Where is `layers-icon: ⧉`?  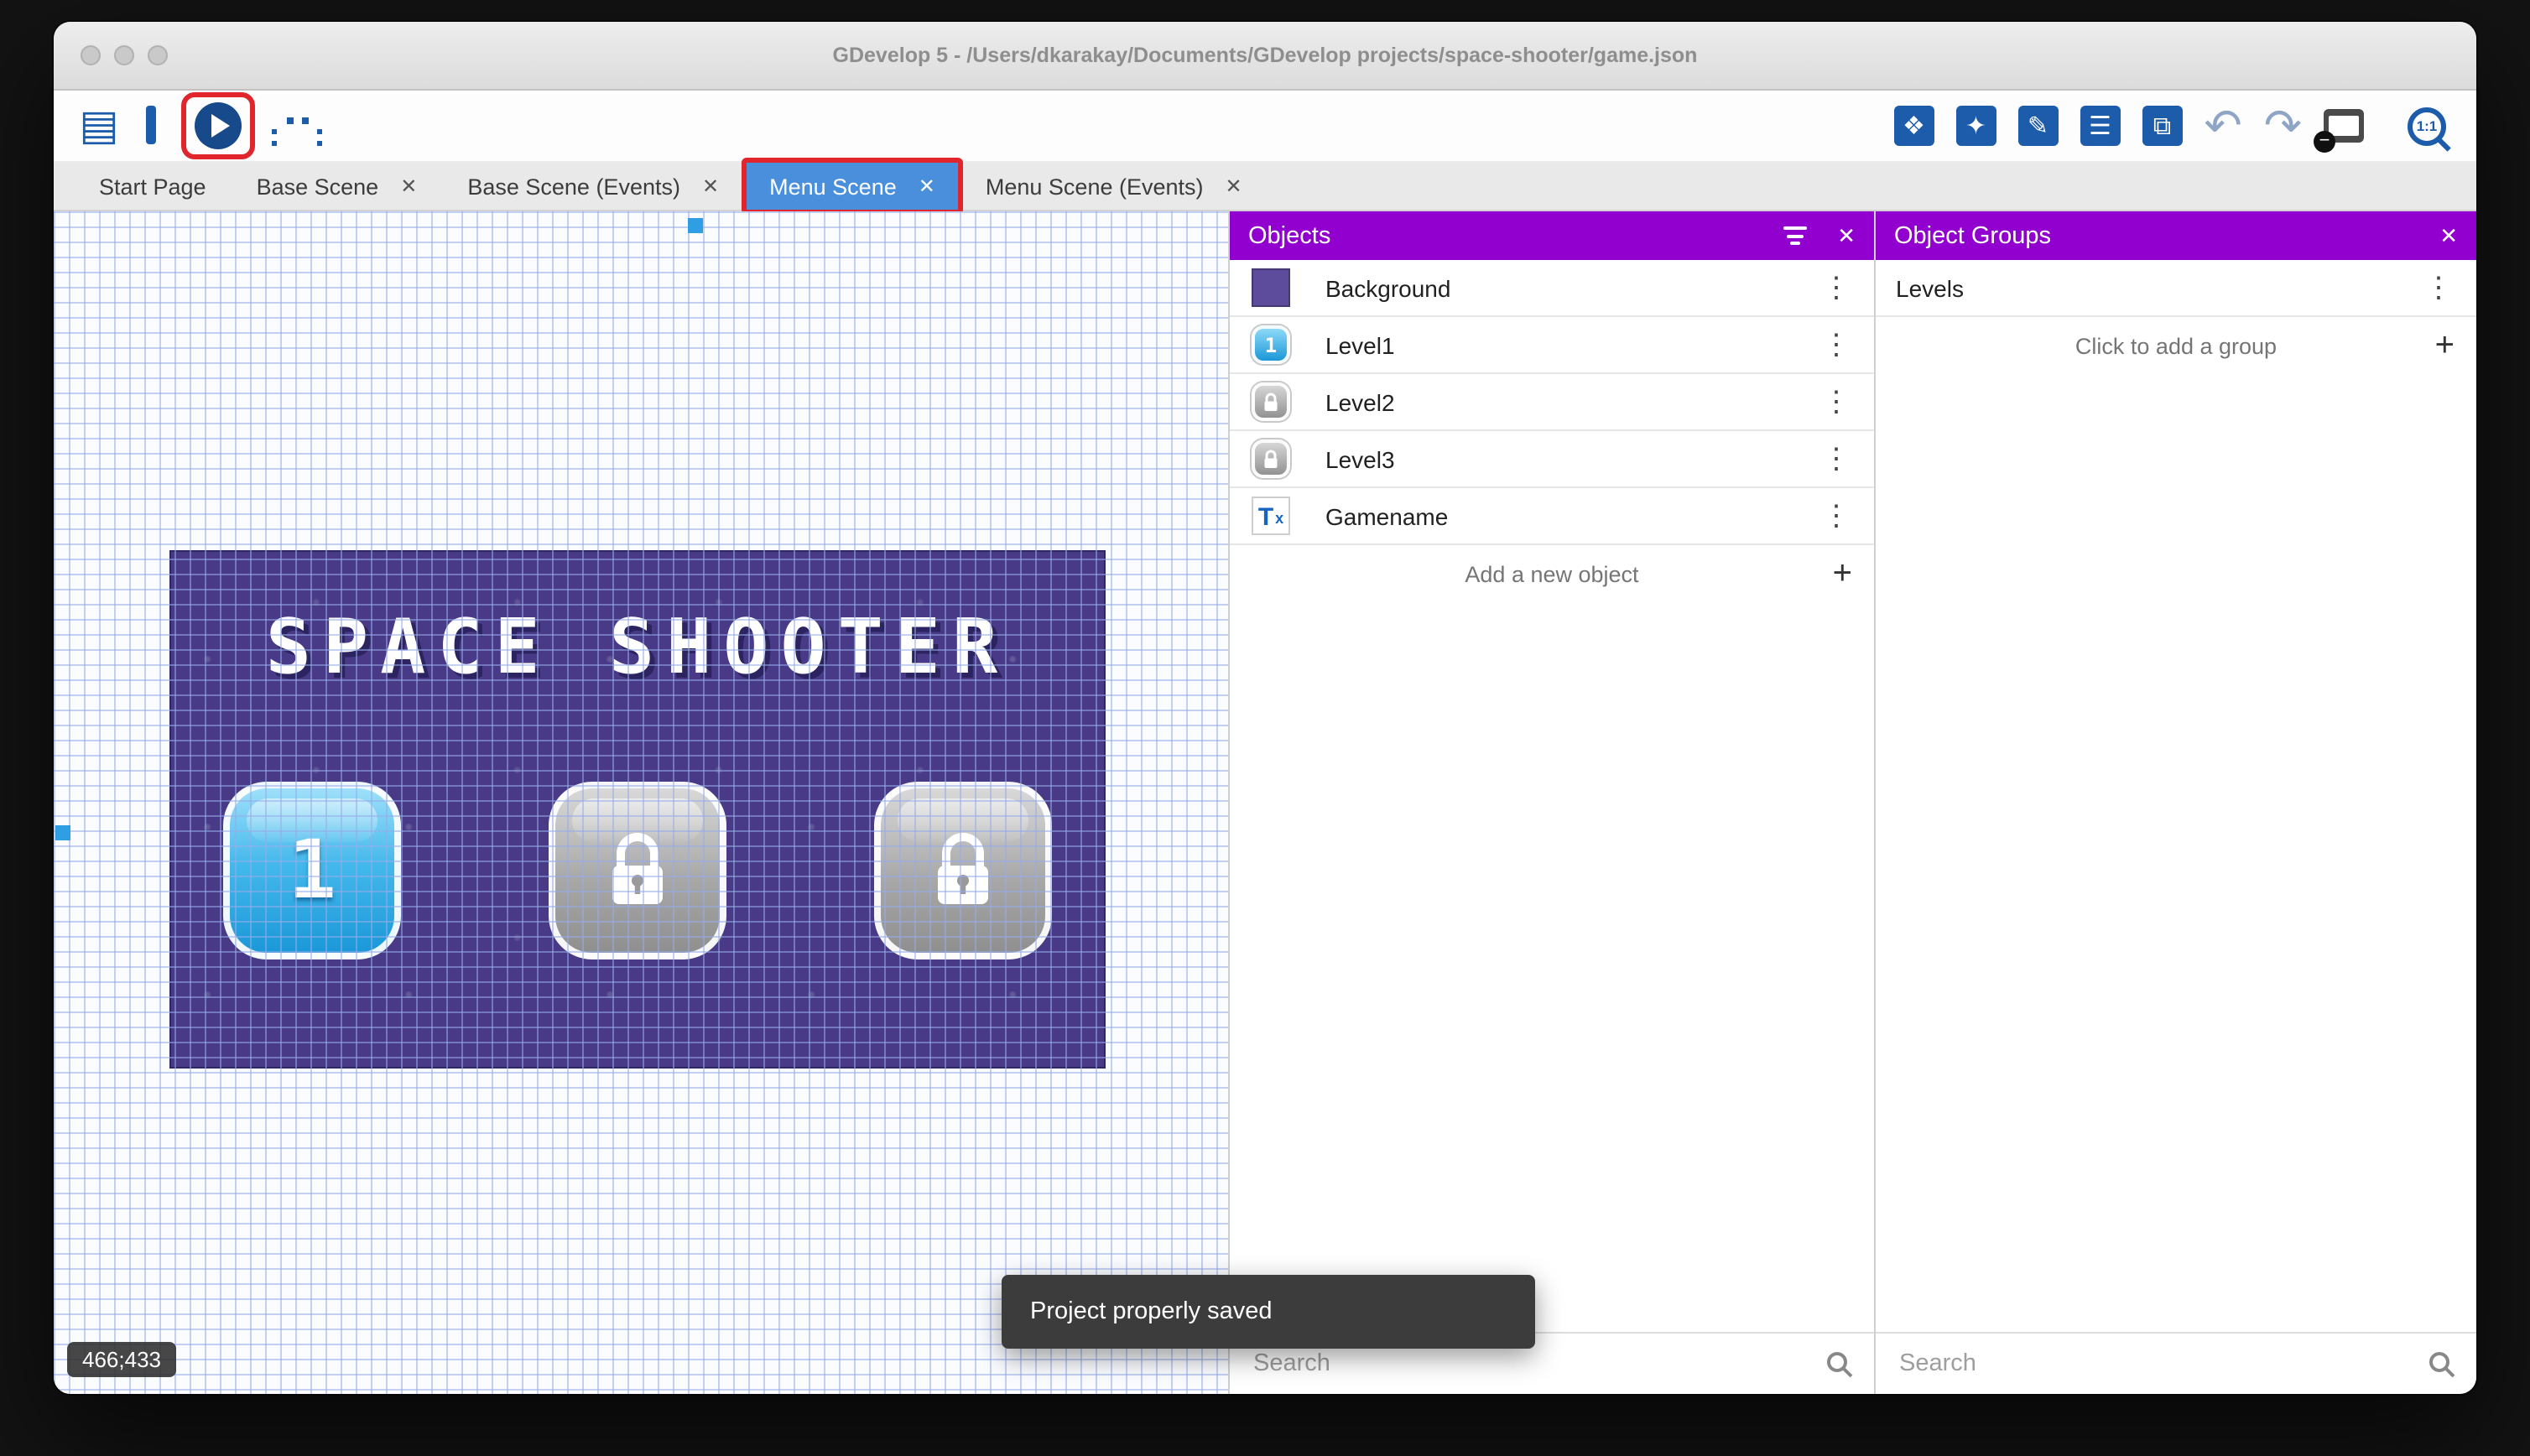 layers-icon: ⧉ is located at coordinates (2162, 126).